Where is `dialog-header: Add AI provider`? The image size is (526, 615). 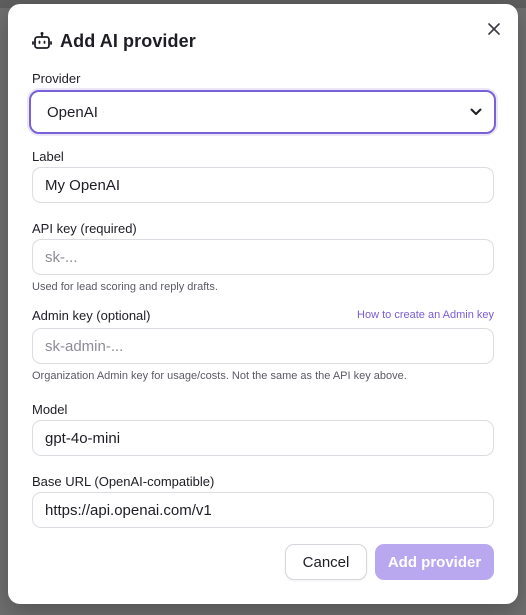
dialog-header: Add AI provider is located at coordinates (114, 41).